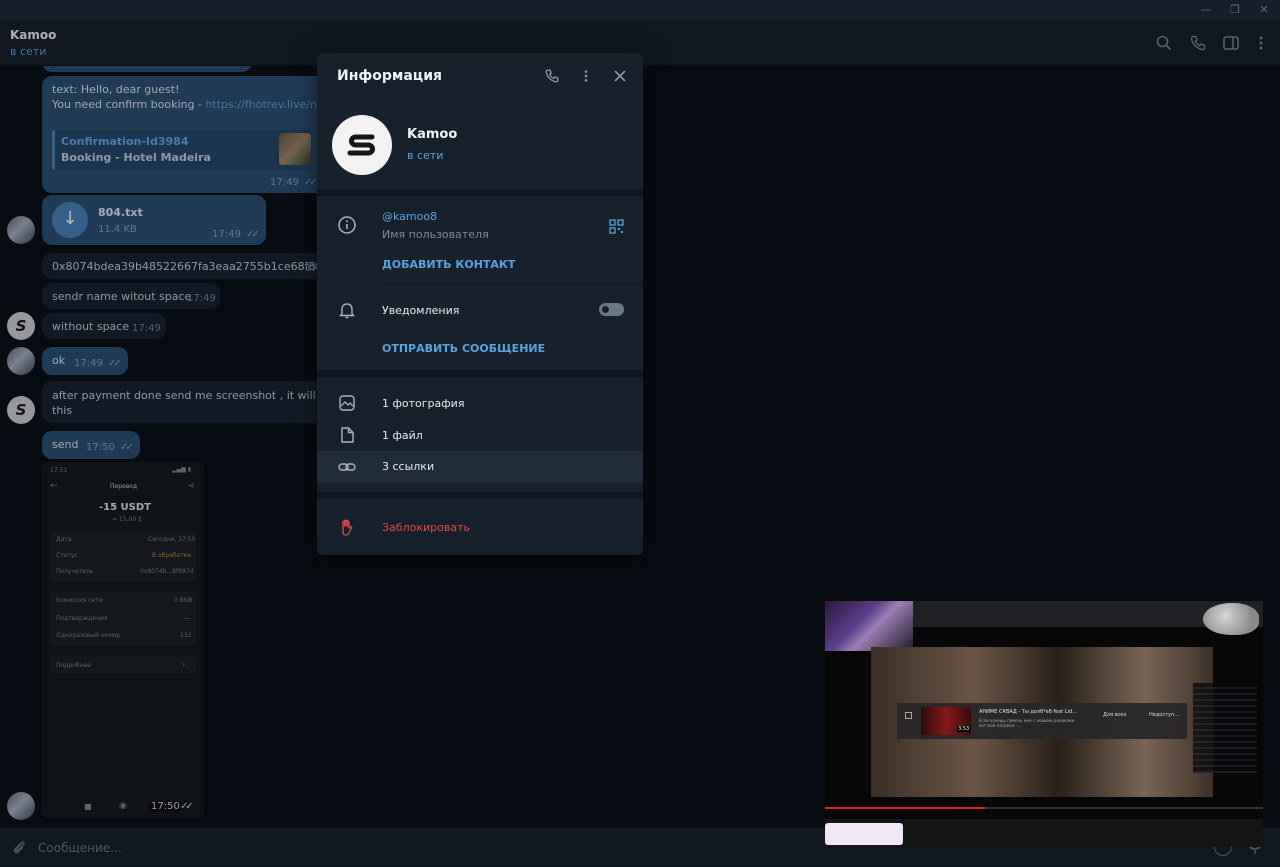 This screenshot has height=867, width=1280. What do you see at coordinates (347, 467) in the screenshot?
I see `link-icon` at bounding box center [347, 467].